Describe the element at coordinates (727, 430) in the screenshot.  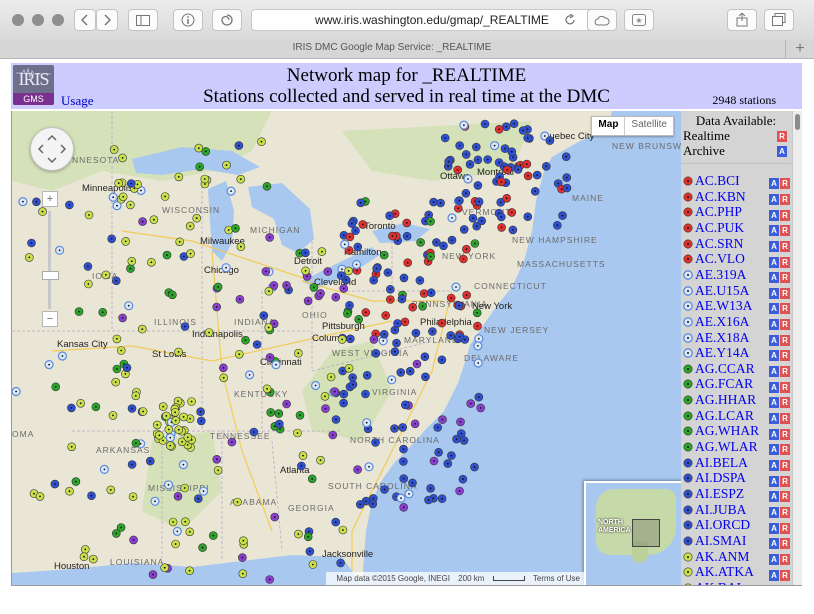
I see `station-name-link: AG.WHAR` at that location.